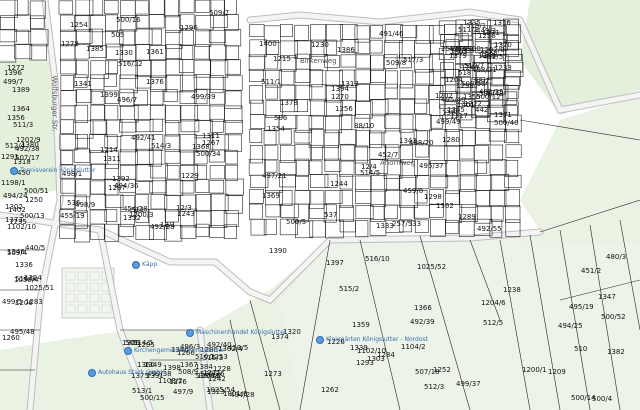 Image resolution: width=640 pixels, height=410 pixels. What do you see at coordinates (361, 325) in the screenshot?
I see `parcel-number-label: 1359` at bounding box center [361, 325].